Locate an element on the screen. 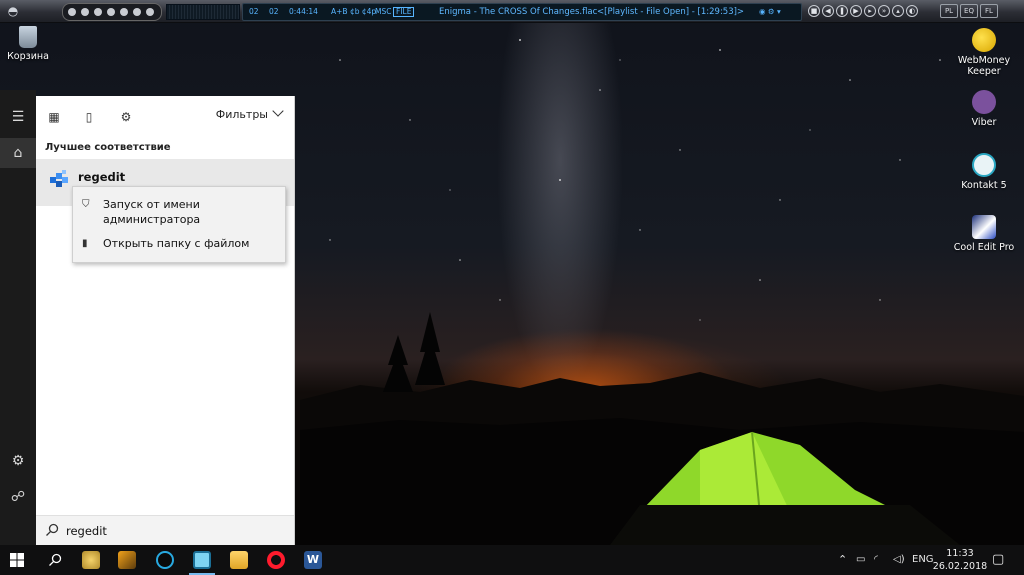 This screenshot has height=575, width=1024. result-name: regedit is located at coordinates (102, 177).